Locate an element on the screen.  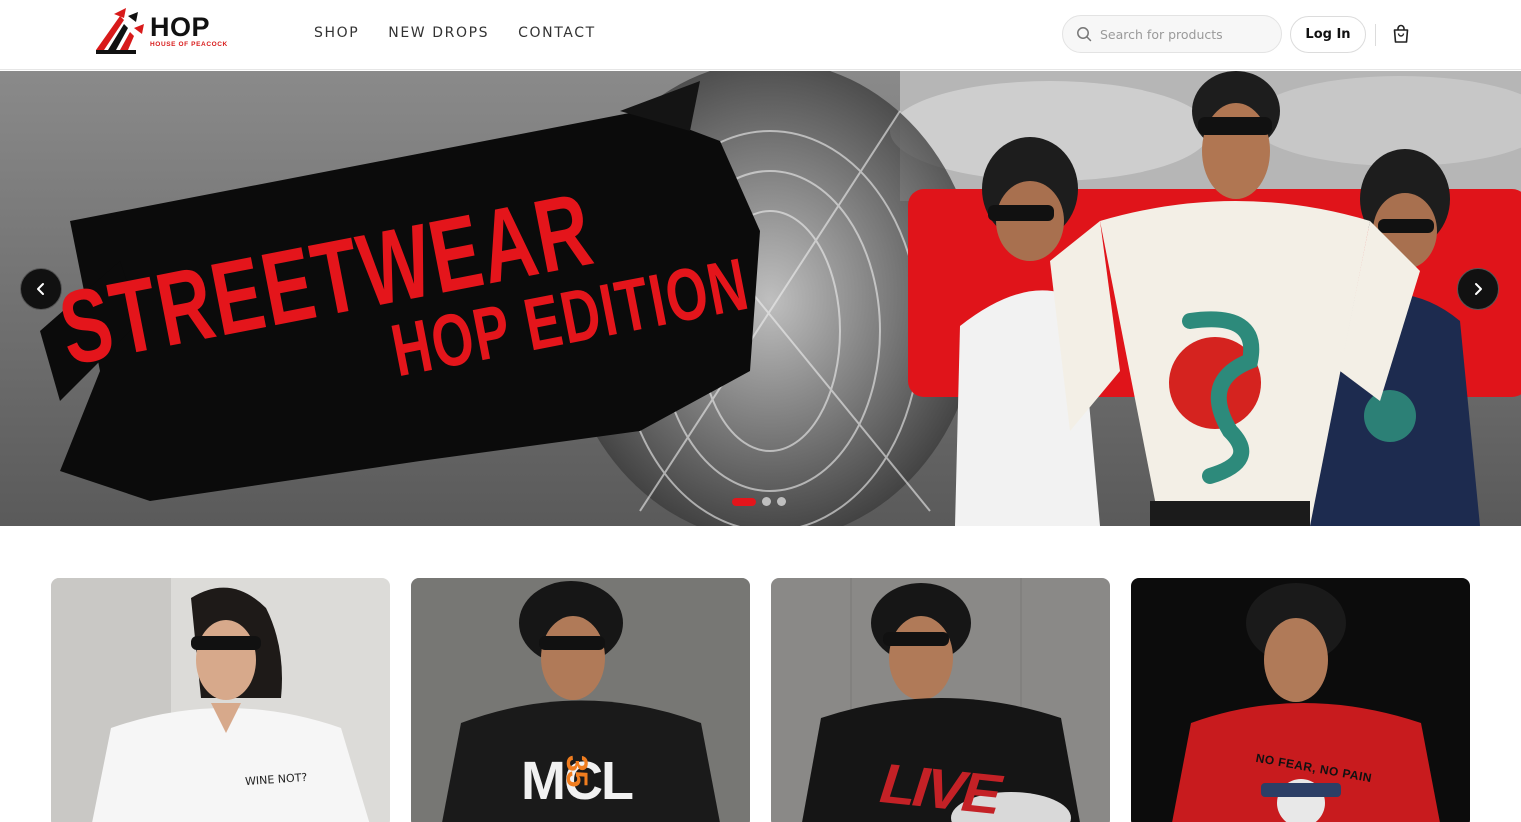
main-nav: SHOP NEW DROPS CONTACT is located at coordinates (455, 33).